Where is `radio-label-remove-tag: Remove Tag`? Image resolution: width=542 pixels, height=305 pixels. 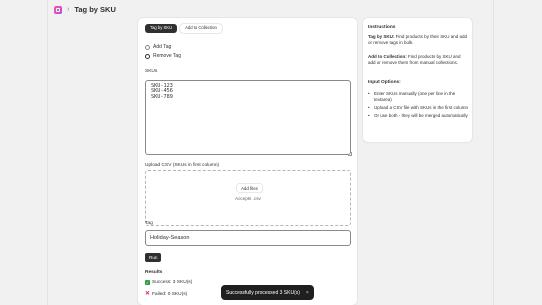
radio-label-remove-tag: Remove Tag is located at coordinates (167, 56).